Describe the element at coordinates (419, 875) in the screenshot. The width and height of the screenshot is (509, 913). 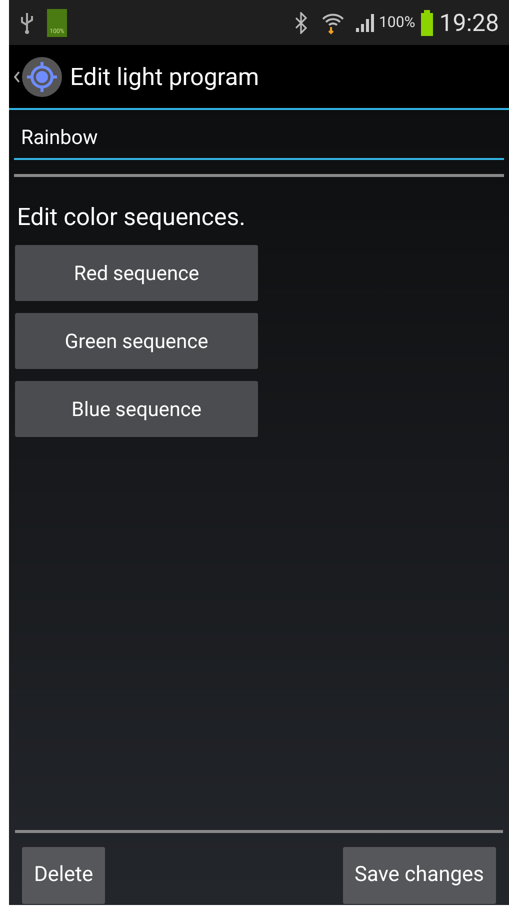
I see `save-button: Save changes` at that location.